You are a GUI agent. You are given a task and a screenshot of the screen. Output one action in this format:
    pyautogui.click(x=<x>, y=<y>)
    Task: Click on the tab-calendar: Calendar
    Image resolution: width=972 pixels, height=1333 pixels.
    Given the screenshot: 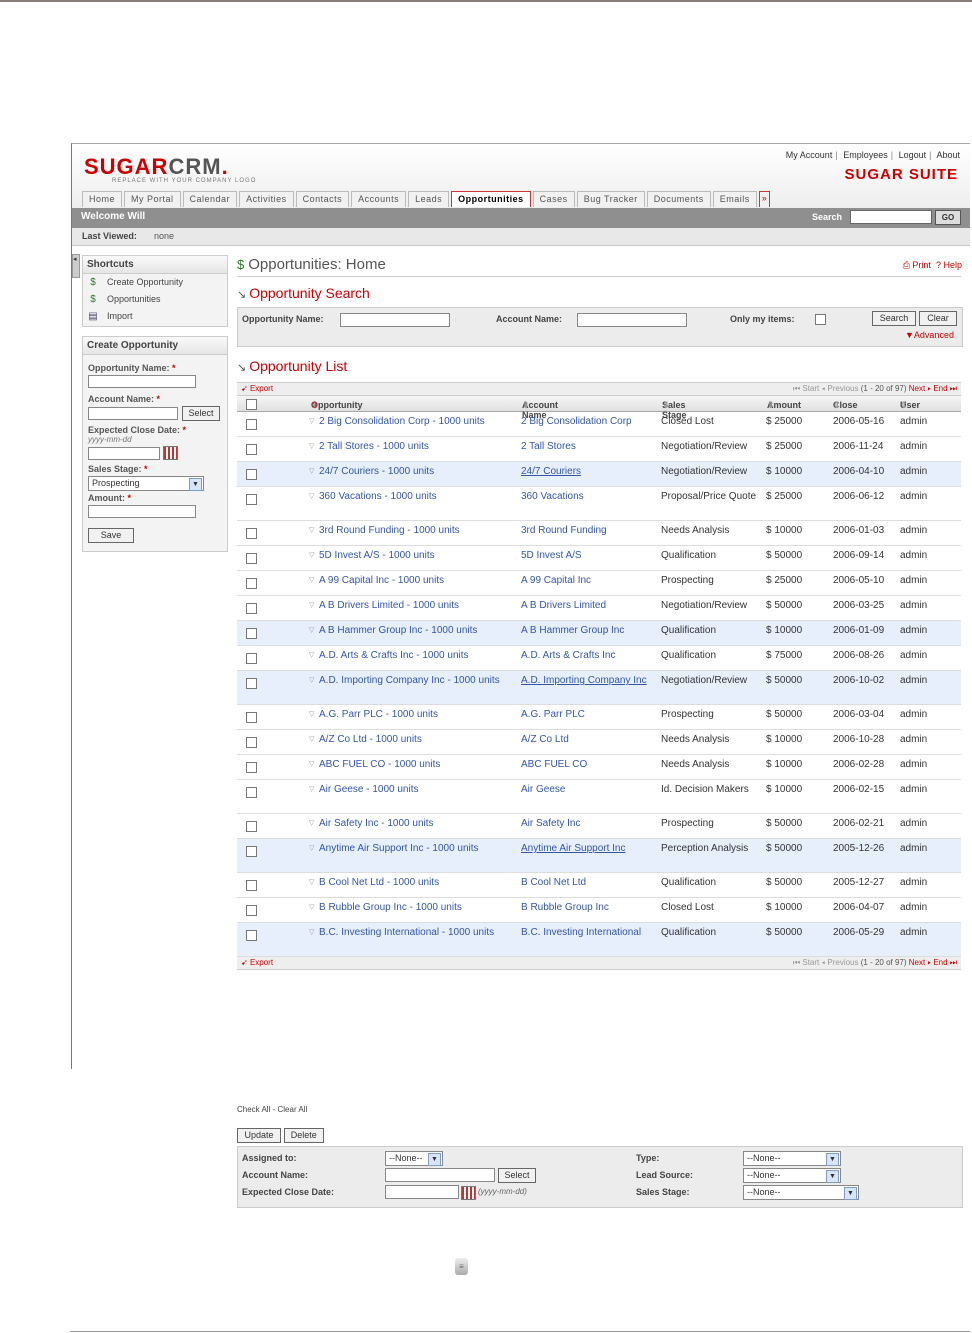 What is the action you would take?
    pyautogui.click(x=210, y=199)
    